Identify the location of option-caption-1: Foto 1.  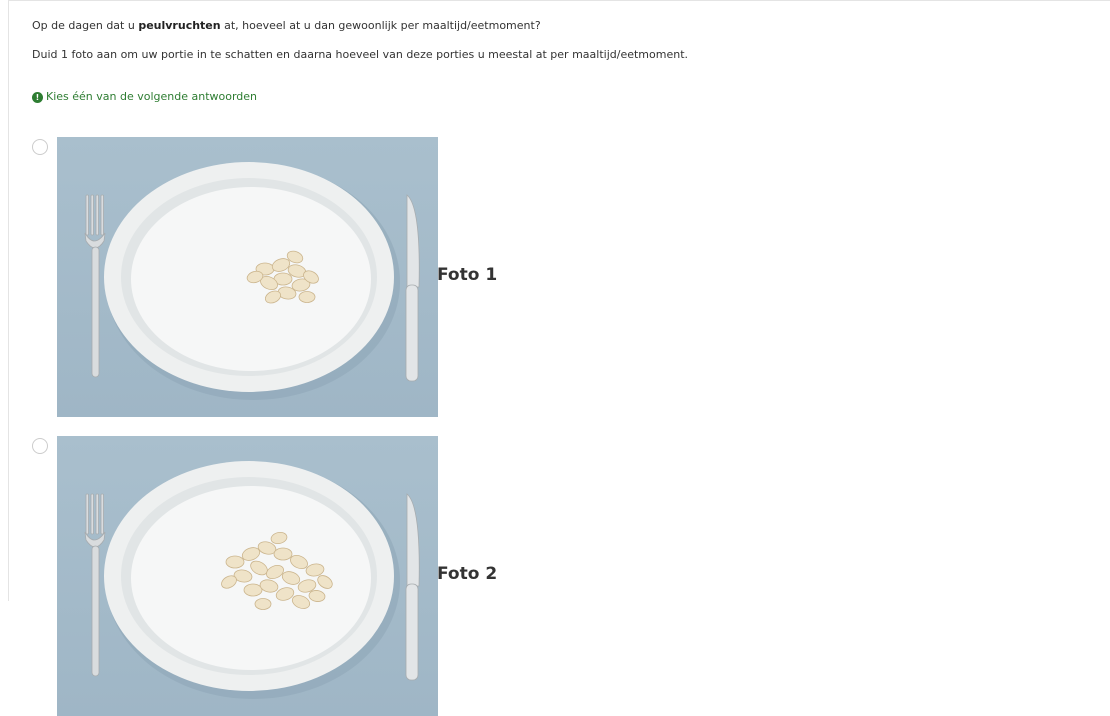
(467, 275).